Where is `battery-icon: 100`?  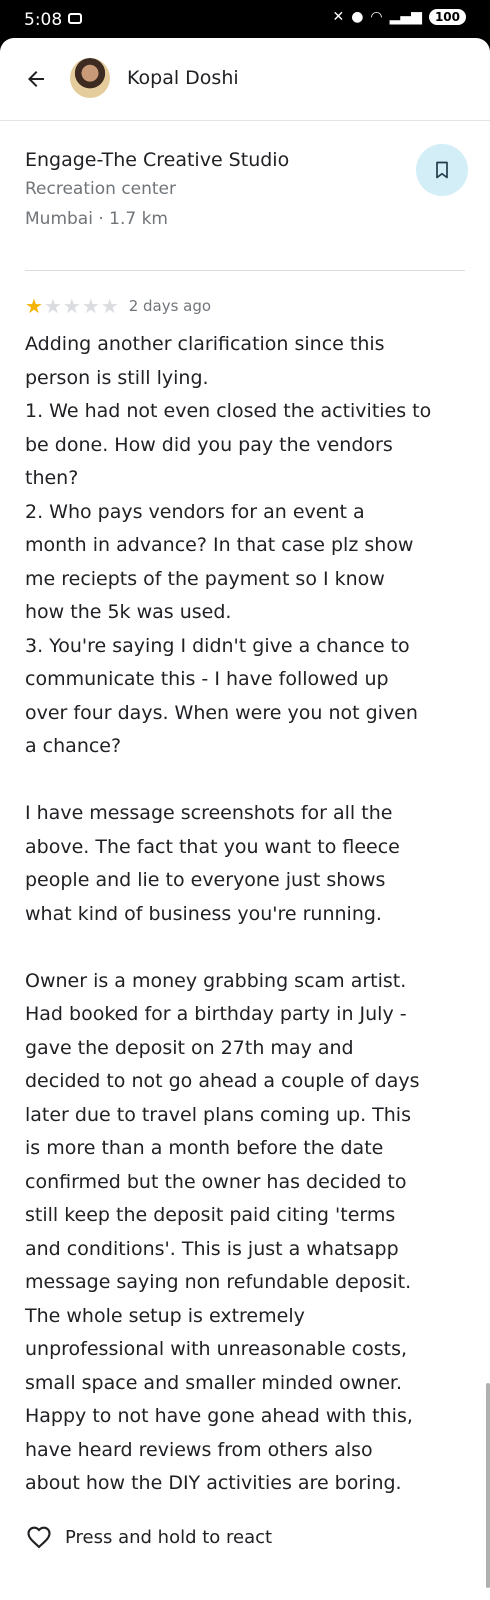
battery-icon: 100 is located at coordinates (447, 17).